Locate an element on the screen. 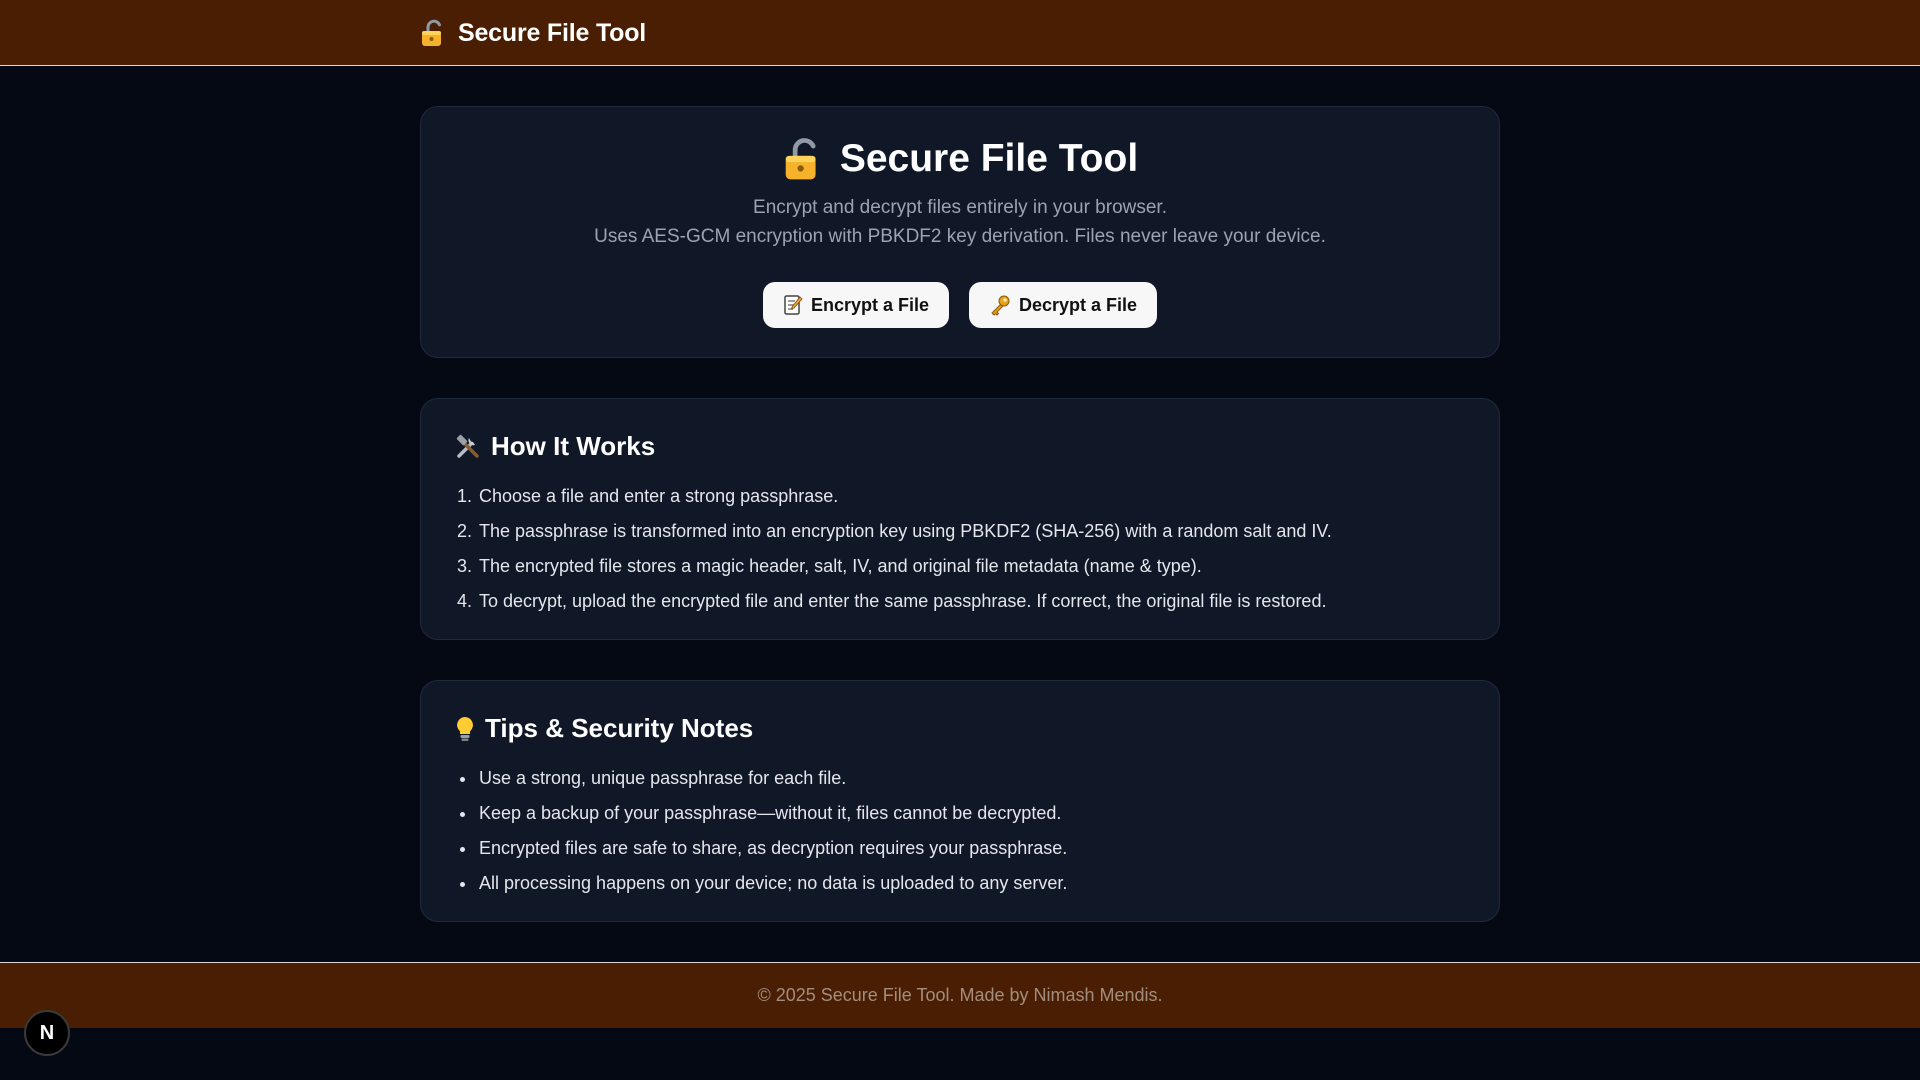  decrypt-file-button: Decrypt a File is located at coordinates (1063, 305).